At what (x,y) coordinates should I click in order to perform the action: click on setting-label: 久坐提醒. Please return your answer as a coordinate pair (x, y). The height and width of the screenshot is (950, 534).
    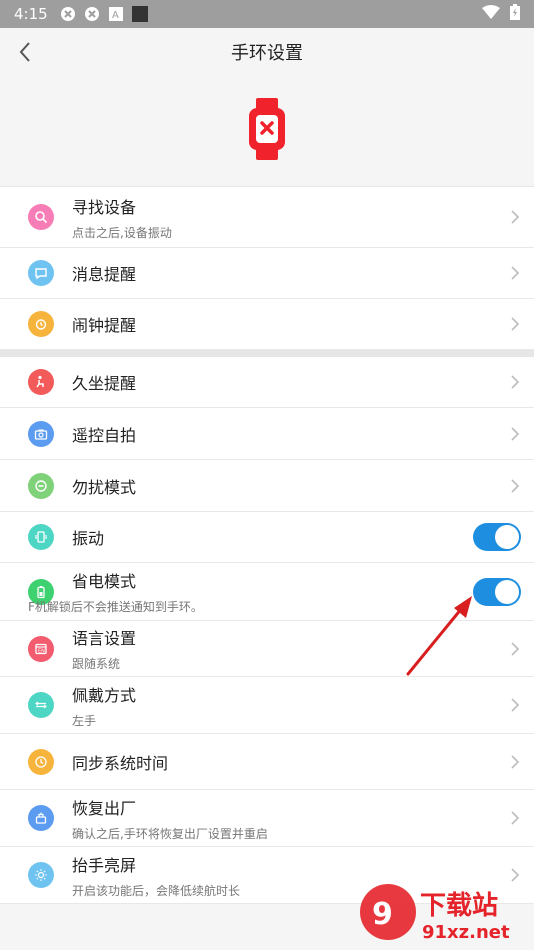
    Looking at the image, I should click on (104, 383).